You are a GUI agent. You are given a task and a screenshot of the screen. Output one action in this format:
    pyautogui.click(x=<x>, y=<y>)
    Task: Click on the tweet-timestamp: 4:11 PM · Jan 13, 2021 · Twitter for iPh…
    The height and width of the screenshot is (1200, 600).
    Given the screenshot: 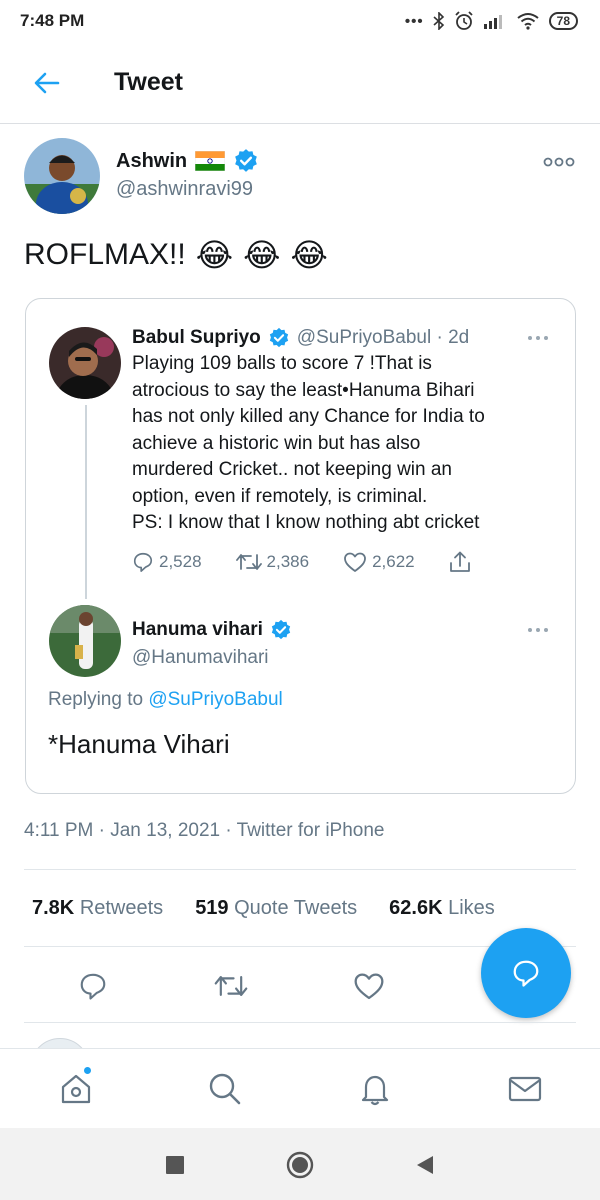 What is the action you would take?
    pyautogui.click(x=204, y=831)
    